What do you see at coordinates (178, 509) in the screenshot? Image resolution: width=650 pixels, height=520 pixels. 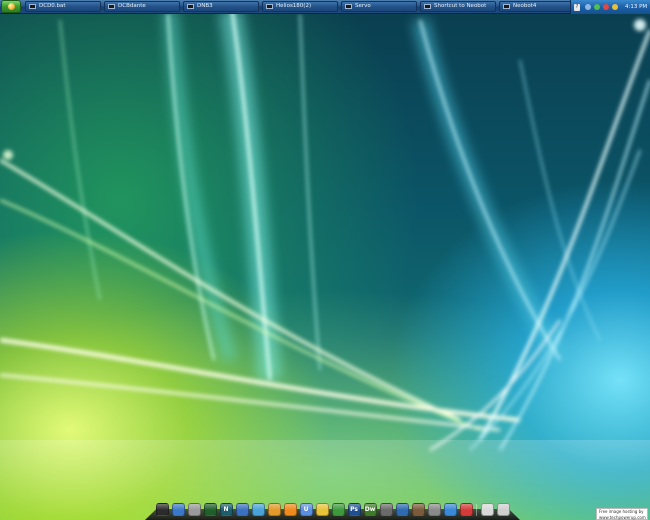 I see `finder-icon` at bounding box center [178, 509].